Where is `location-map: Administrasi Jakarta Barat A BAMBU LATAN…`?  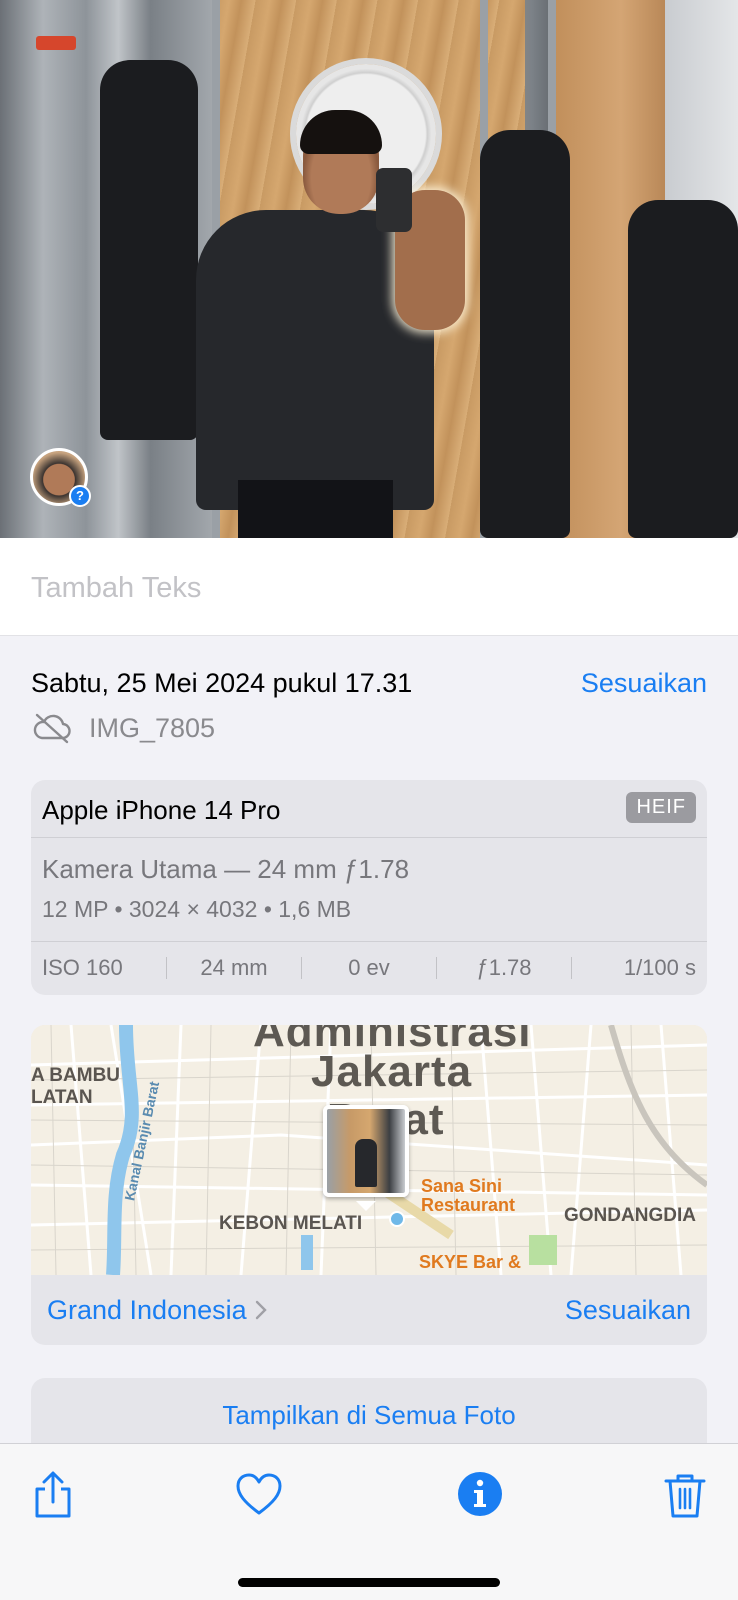
location-map: Administrasi Jakarta Barat A BAMBU LATAN… is located at coordinates (369, 1150).